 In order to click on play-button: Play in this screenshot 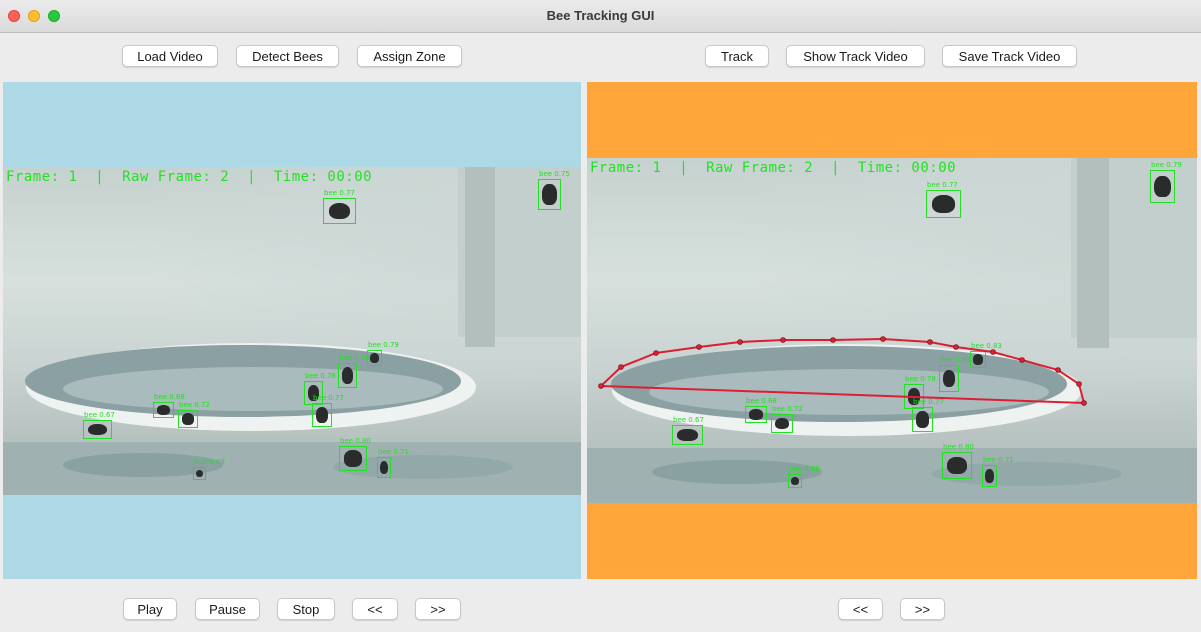, I will do `click(150, 609)`.